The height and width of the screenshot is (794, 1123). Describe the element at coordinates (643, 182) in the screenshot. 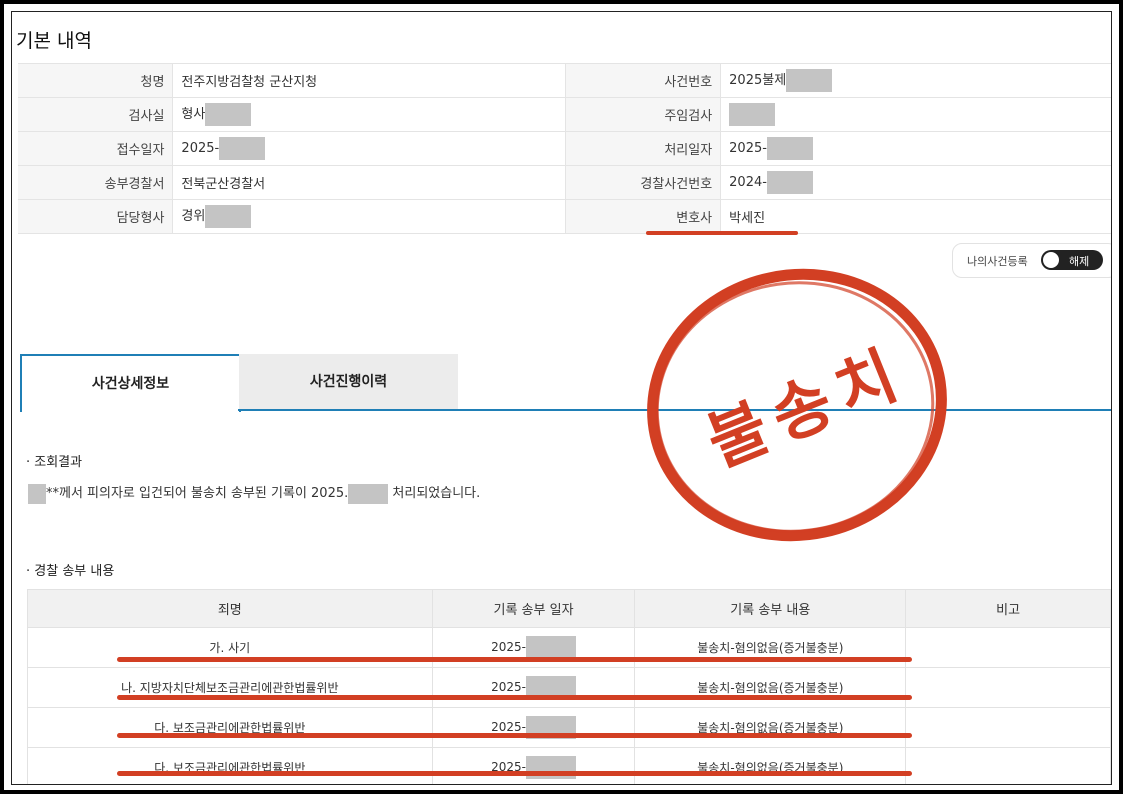

I see `field-label: 경찰사건번호` at that location.